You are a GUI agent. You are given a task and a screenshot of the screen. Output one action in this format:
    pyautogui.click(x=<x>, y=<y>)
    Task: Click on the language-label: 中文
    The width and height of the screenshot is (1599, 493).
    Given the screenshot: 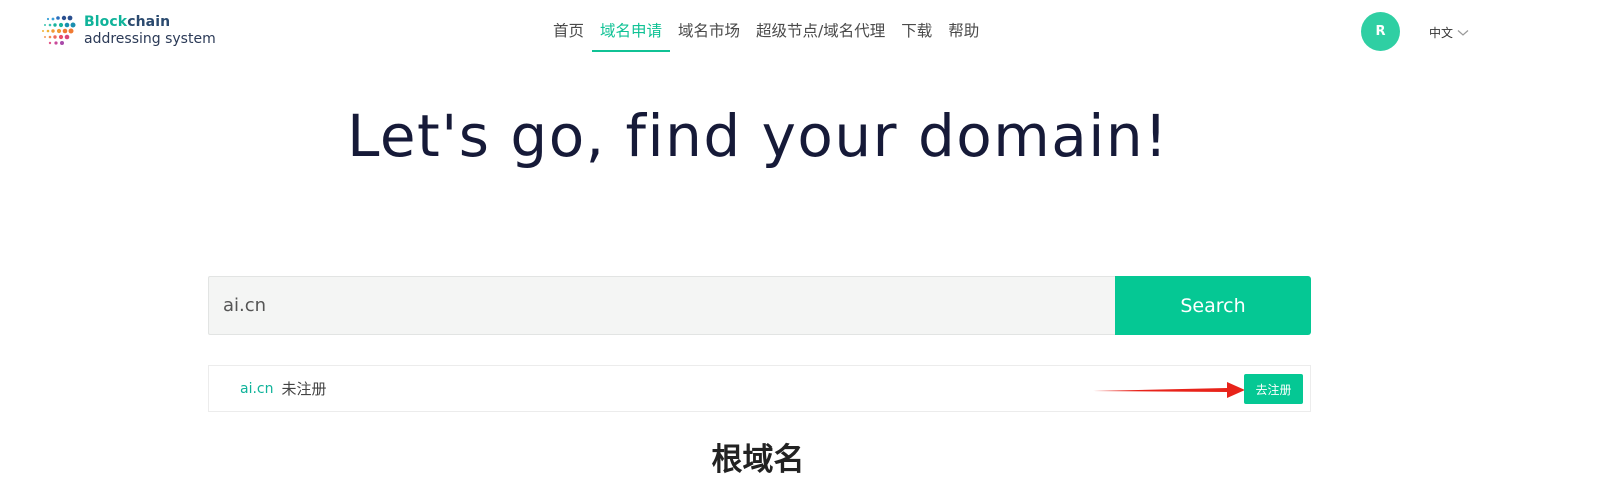 What is the action you would take?
    pyautogui.click(x=1441, y=33)
    